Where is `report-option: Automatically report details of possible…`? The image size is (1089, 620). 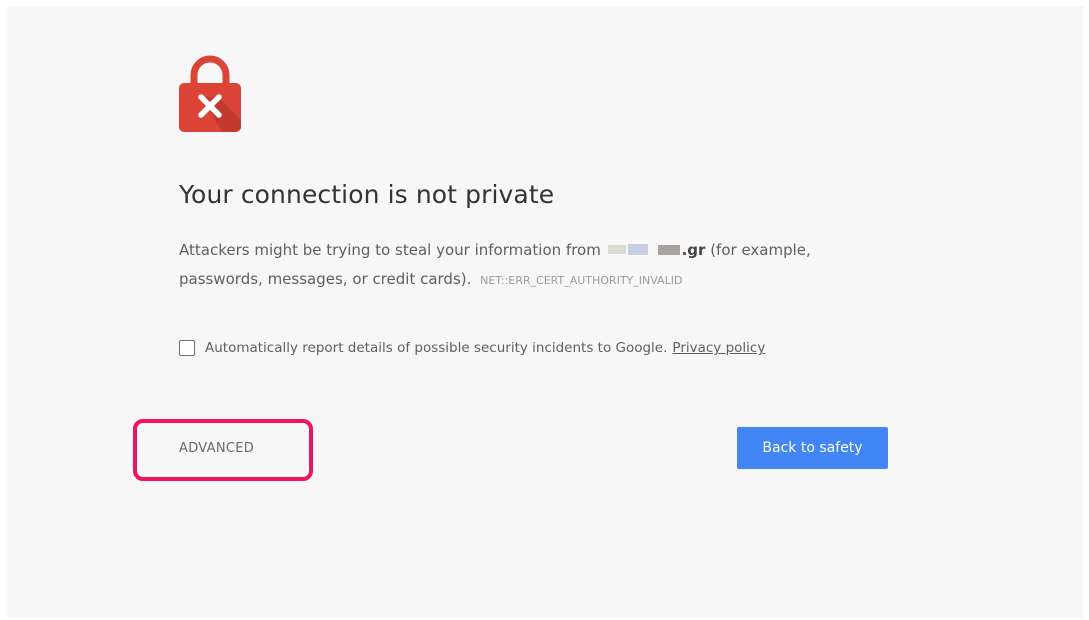
report-option: Automatically report details of possible… is located at coordinates (472, 348).